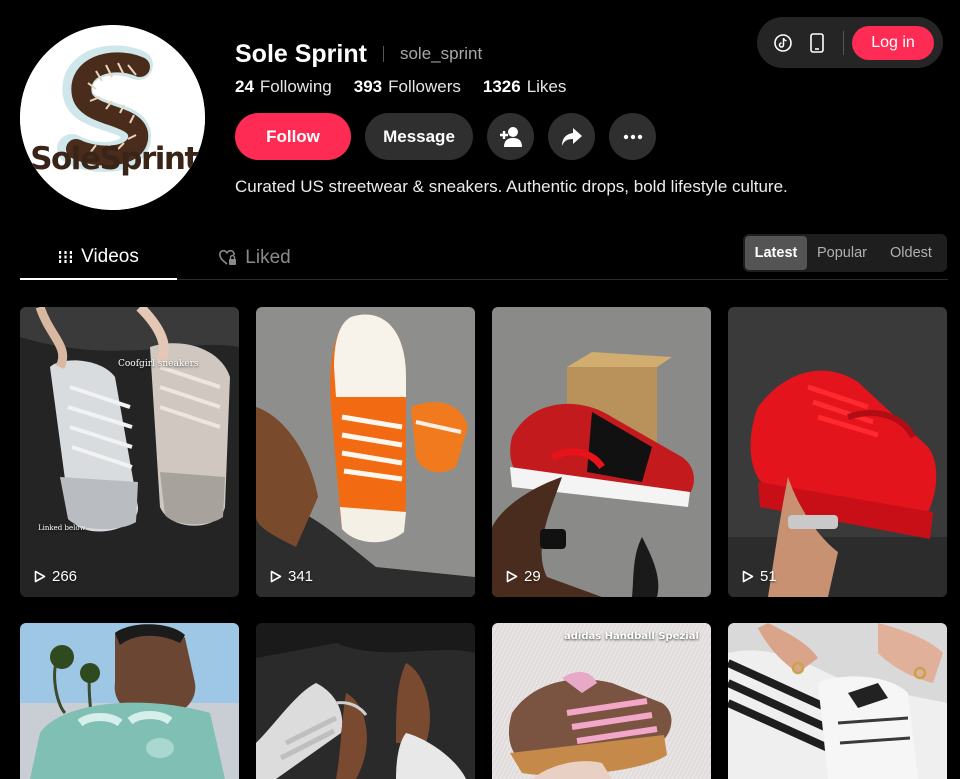  I want to click on profile-name-row: Sole Sprint sole_sprint, so click(358, 54).